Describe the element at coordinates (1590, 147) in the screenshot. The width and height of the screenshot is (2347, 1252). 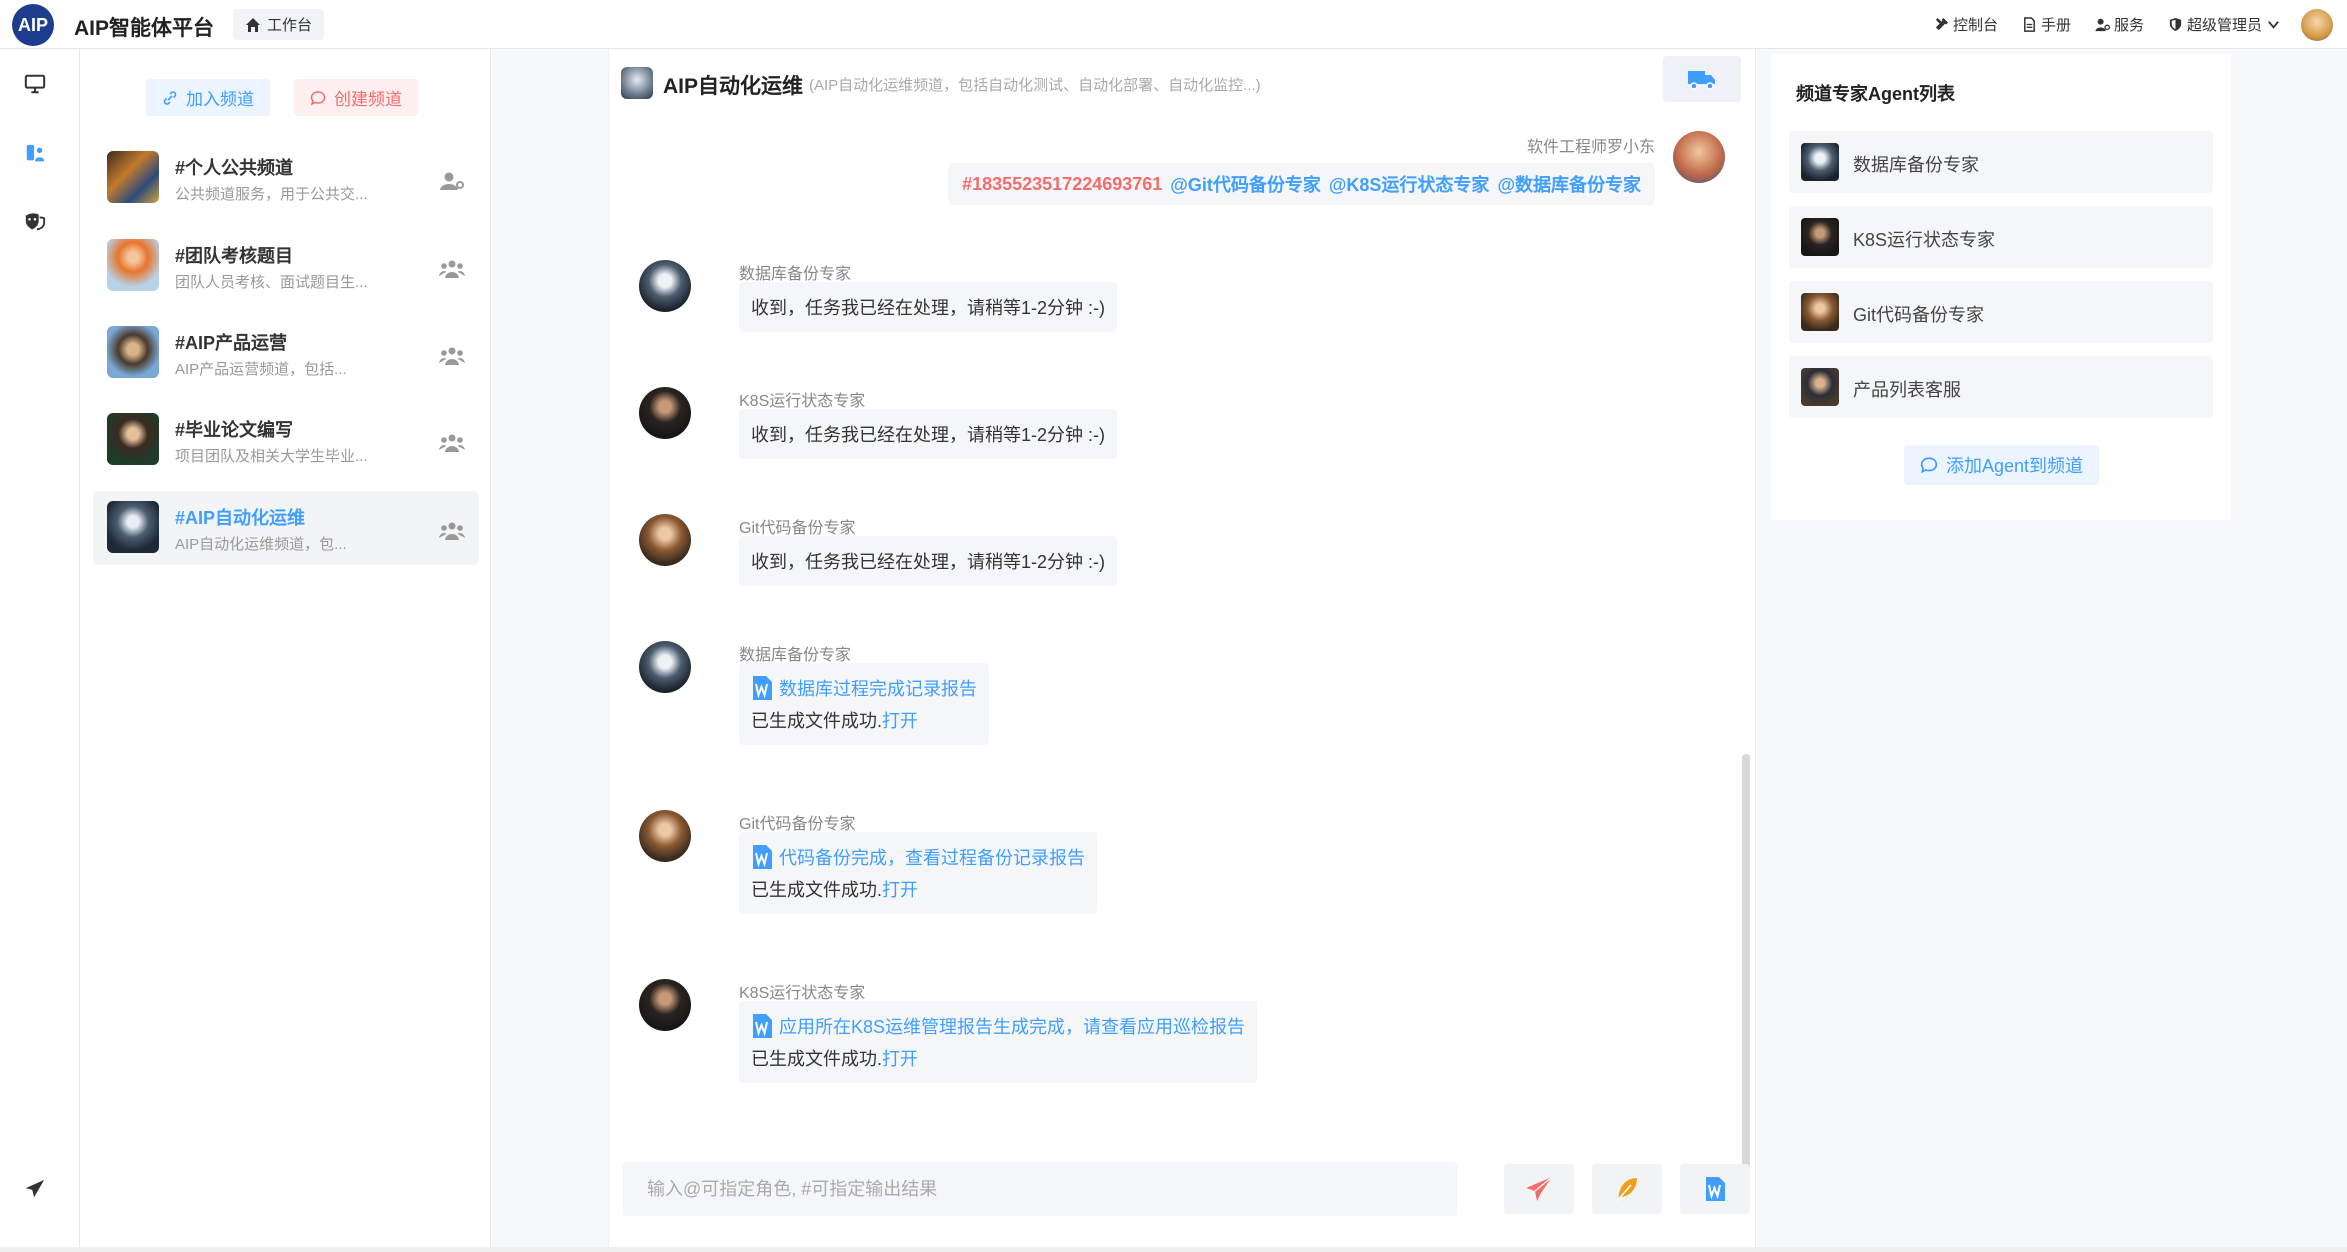
I see `sender-name: 软件工程师罗小东` at that location.